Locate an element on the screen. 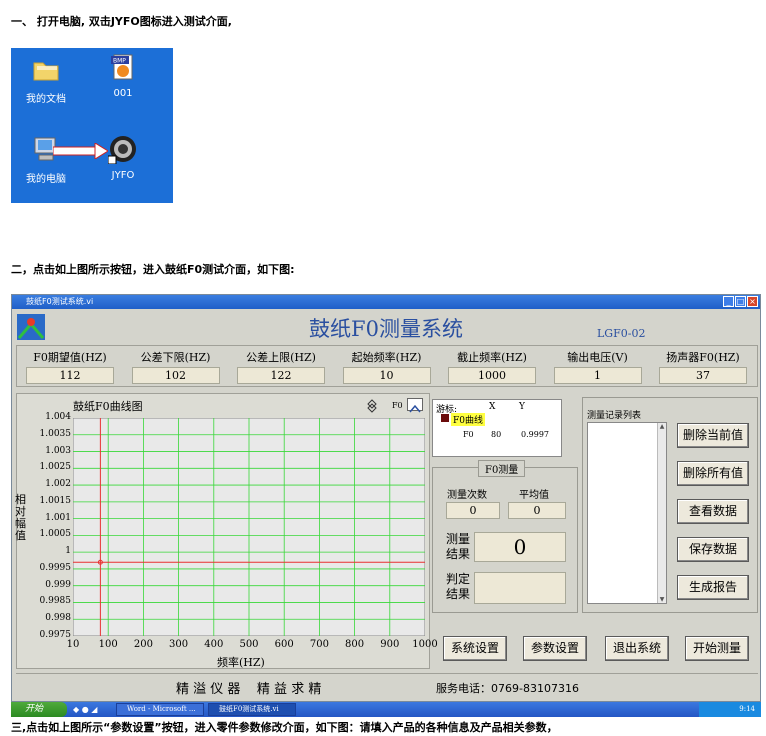 The height and width of the screenshot is (736, 766). y-tick-label: 1 is located at coordinates (68, 551).